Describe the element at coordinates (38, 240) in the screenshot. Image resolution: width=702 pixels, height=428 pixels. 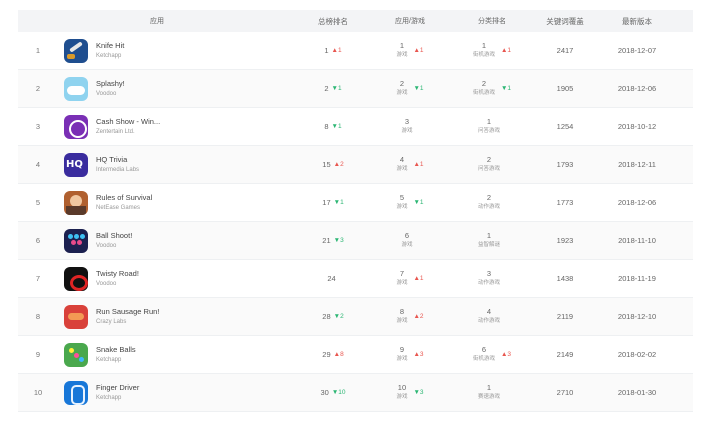
I see `rank-number: 6` at that location.